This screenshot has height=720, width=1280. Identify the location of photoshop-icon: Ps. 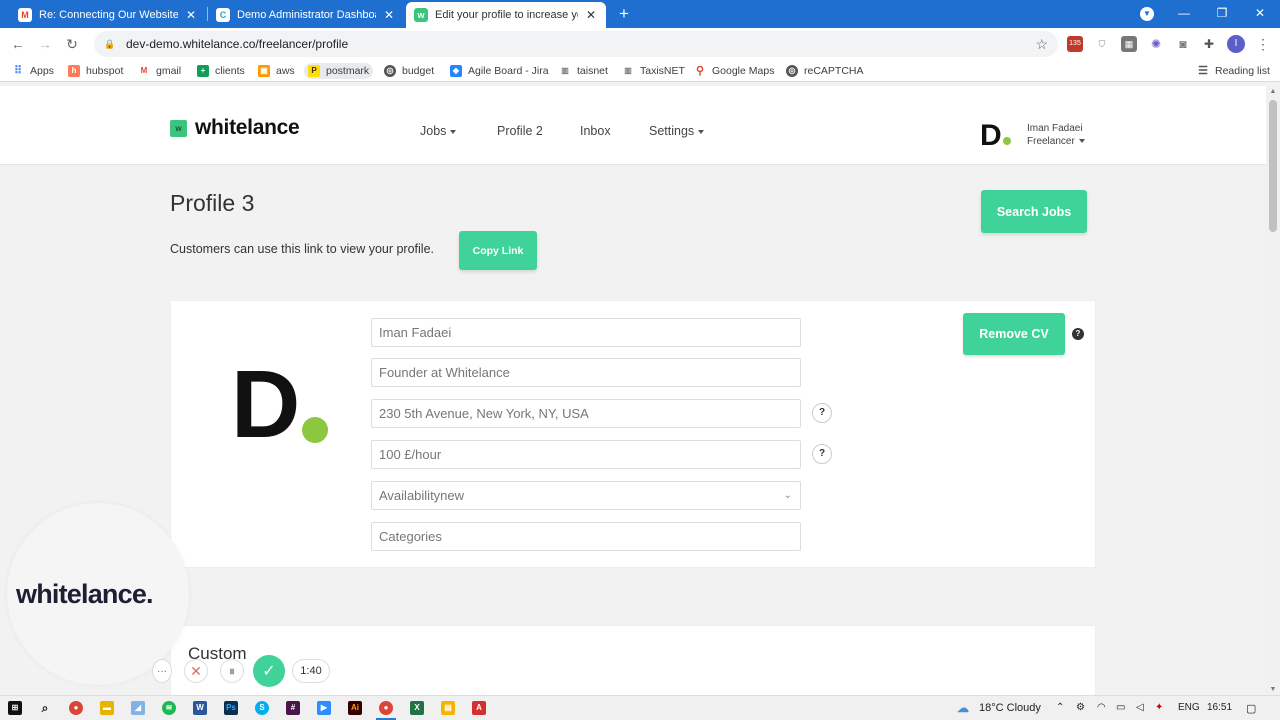
(231, 708).